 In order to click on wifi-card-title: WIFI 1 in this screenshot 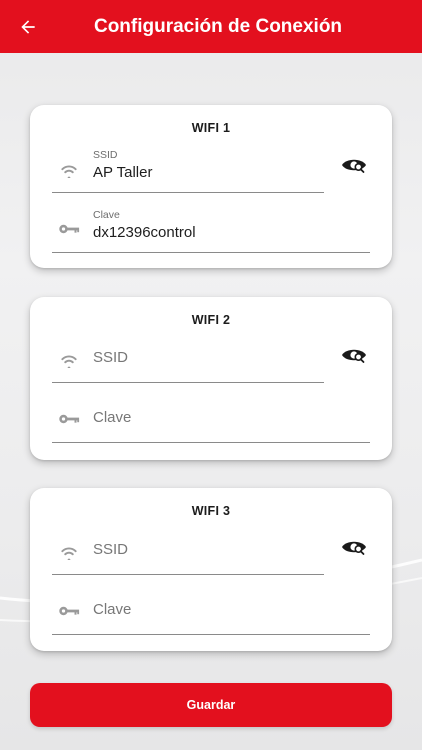, I will do `click(211, 128)`.